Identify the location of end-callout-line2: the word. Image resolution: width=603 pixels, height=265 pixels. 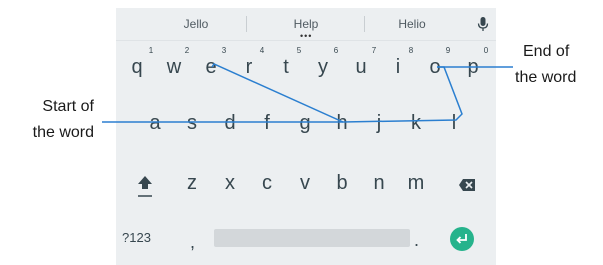
(546, 77).